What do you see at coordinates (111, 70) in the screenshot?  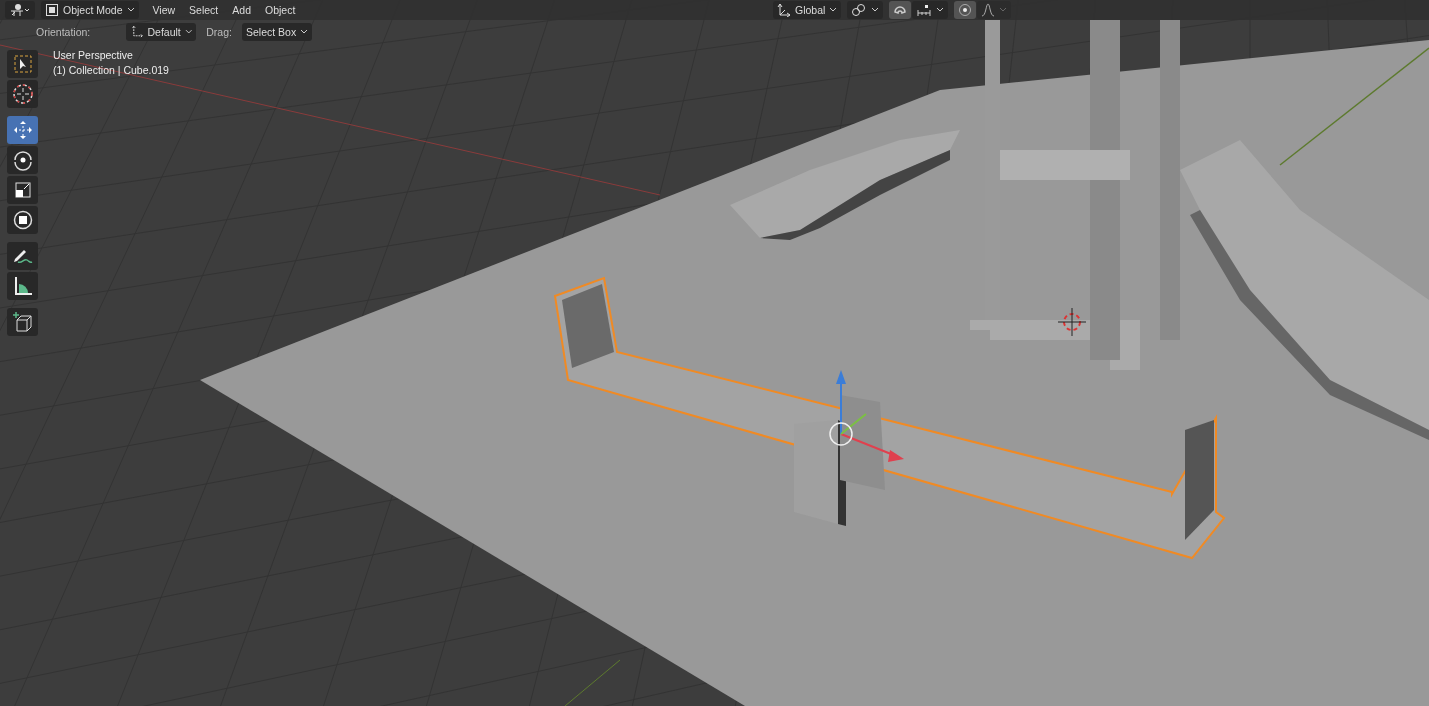 I see `active-object-label: (1) Collection | Cube.019` at bounding box center [111, 70].